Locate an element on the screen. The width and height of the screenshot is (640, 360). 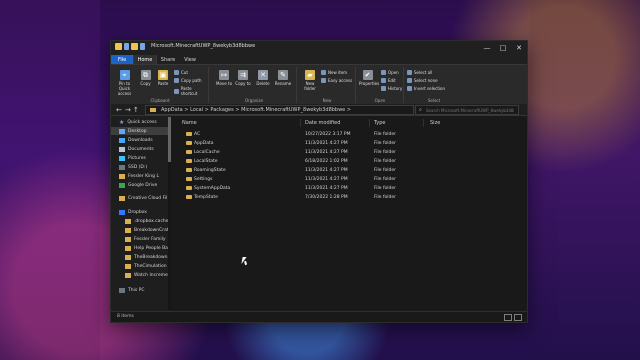
navigation-scrollbar is located at coordinates (169, 213).